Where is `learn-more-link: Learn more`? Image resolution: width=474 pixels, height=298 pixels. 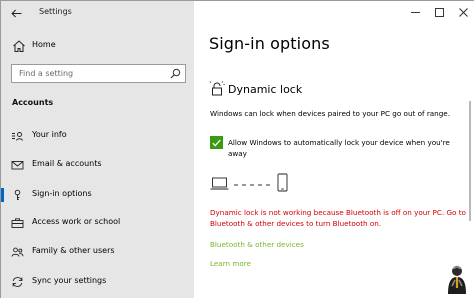 learn-more-link: Learn more is located at coordinates (230, 263).